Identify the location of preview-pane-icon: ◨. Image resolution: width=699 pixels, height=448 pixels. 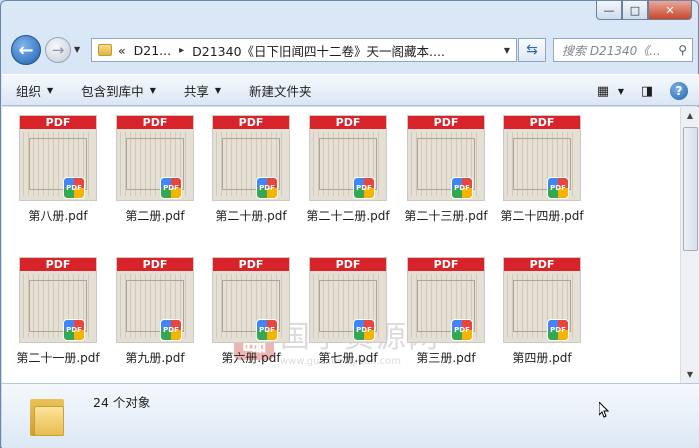
(647, 91).